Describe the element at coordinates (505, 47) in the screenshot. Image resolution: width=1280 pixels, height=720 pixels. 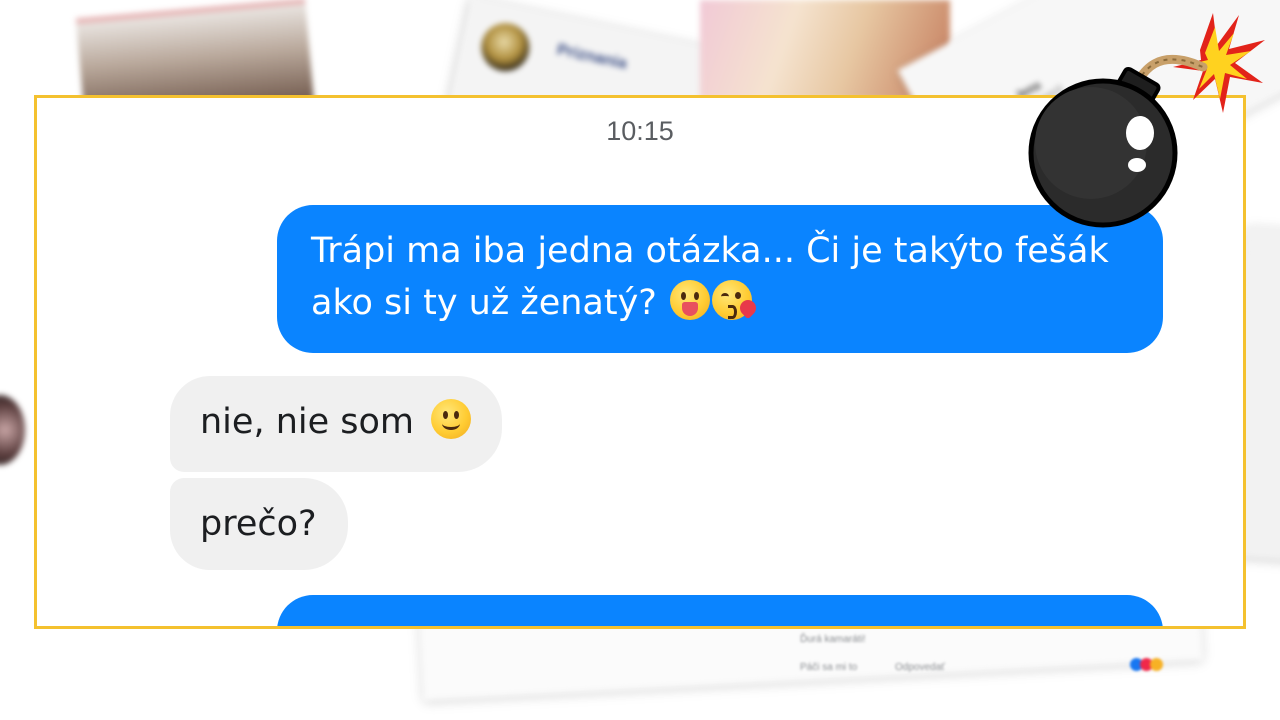
I see `background-post-avatar` at that location.